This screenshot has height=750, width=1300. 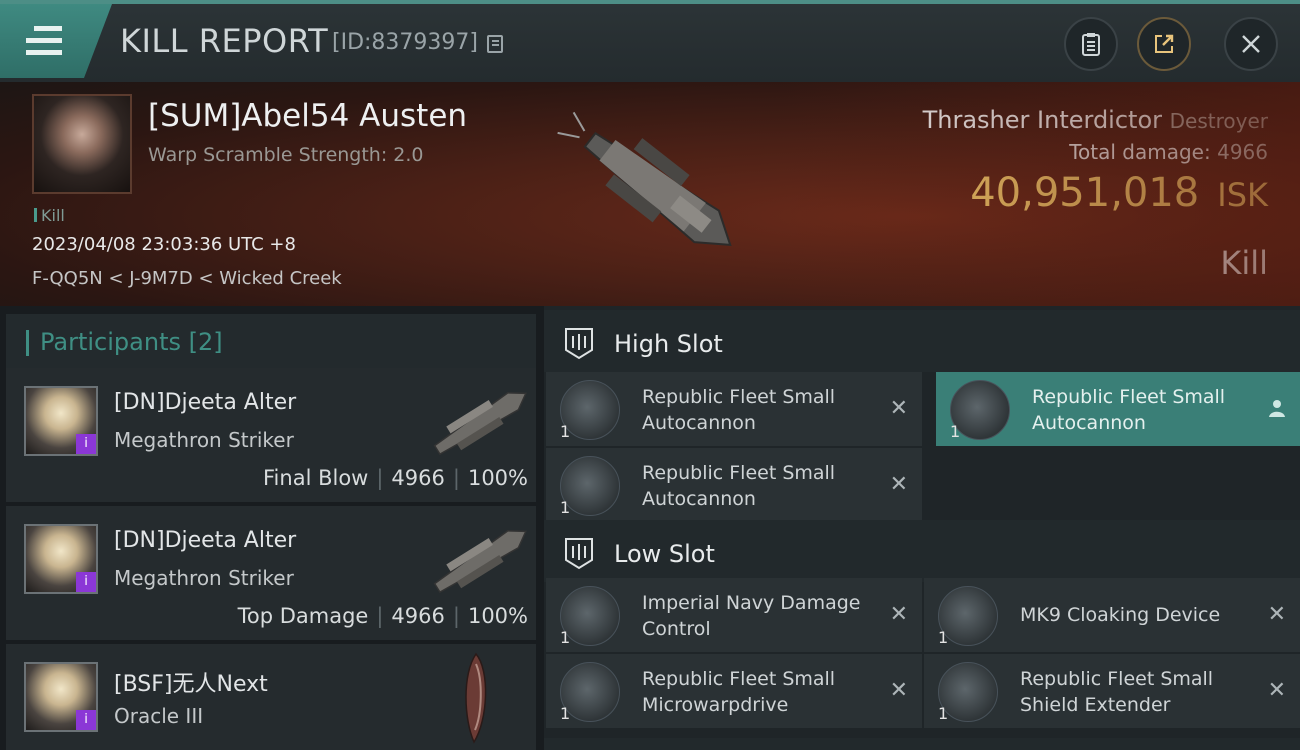 What do you see at coordinates (191, 684) in the screenshot?
I see `participant-name: [BSF]无人Next` at bounding box center [191, 684].